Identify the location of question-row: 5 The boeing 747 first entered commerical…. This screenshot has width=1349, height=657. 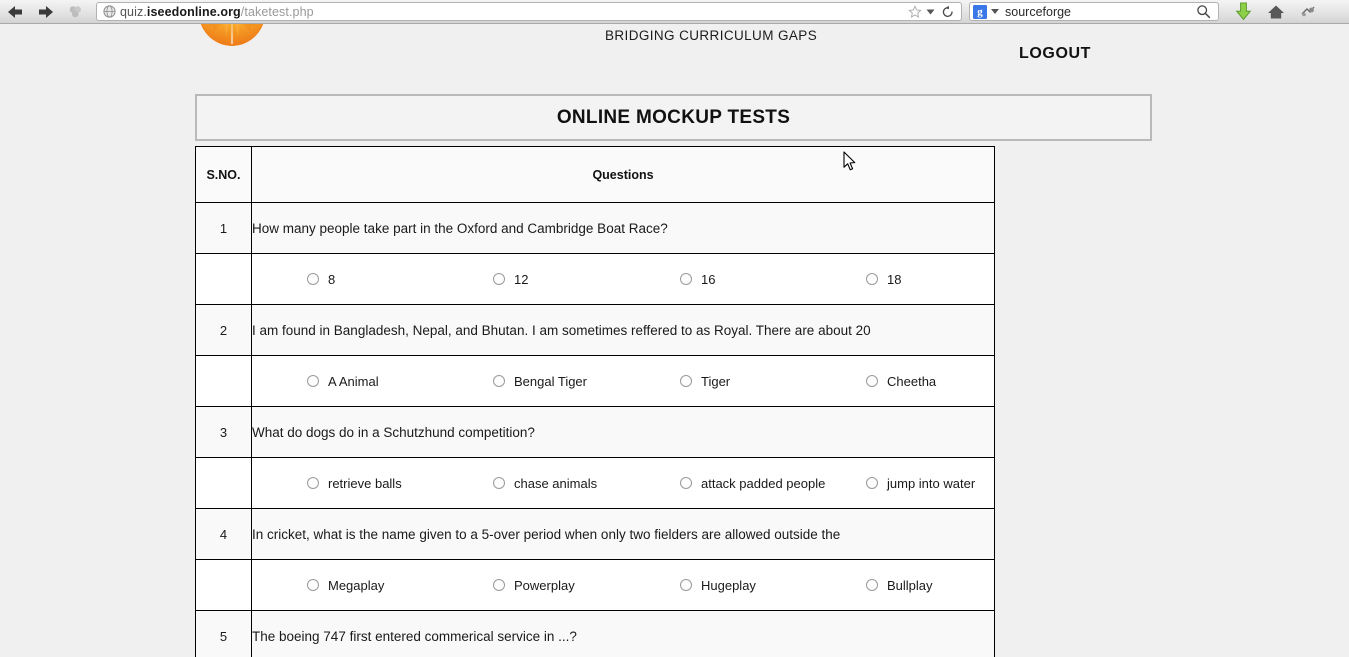
(595, 633).